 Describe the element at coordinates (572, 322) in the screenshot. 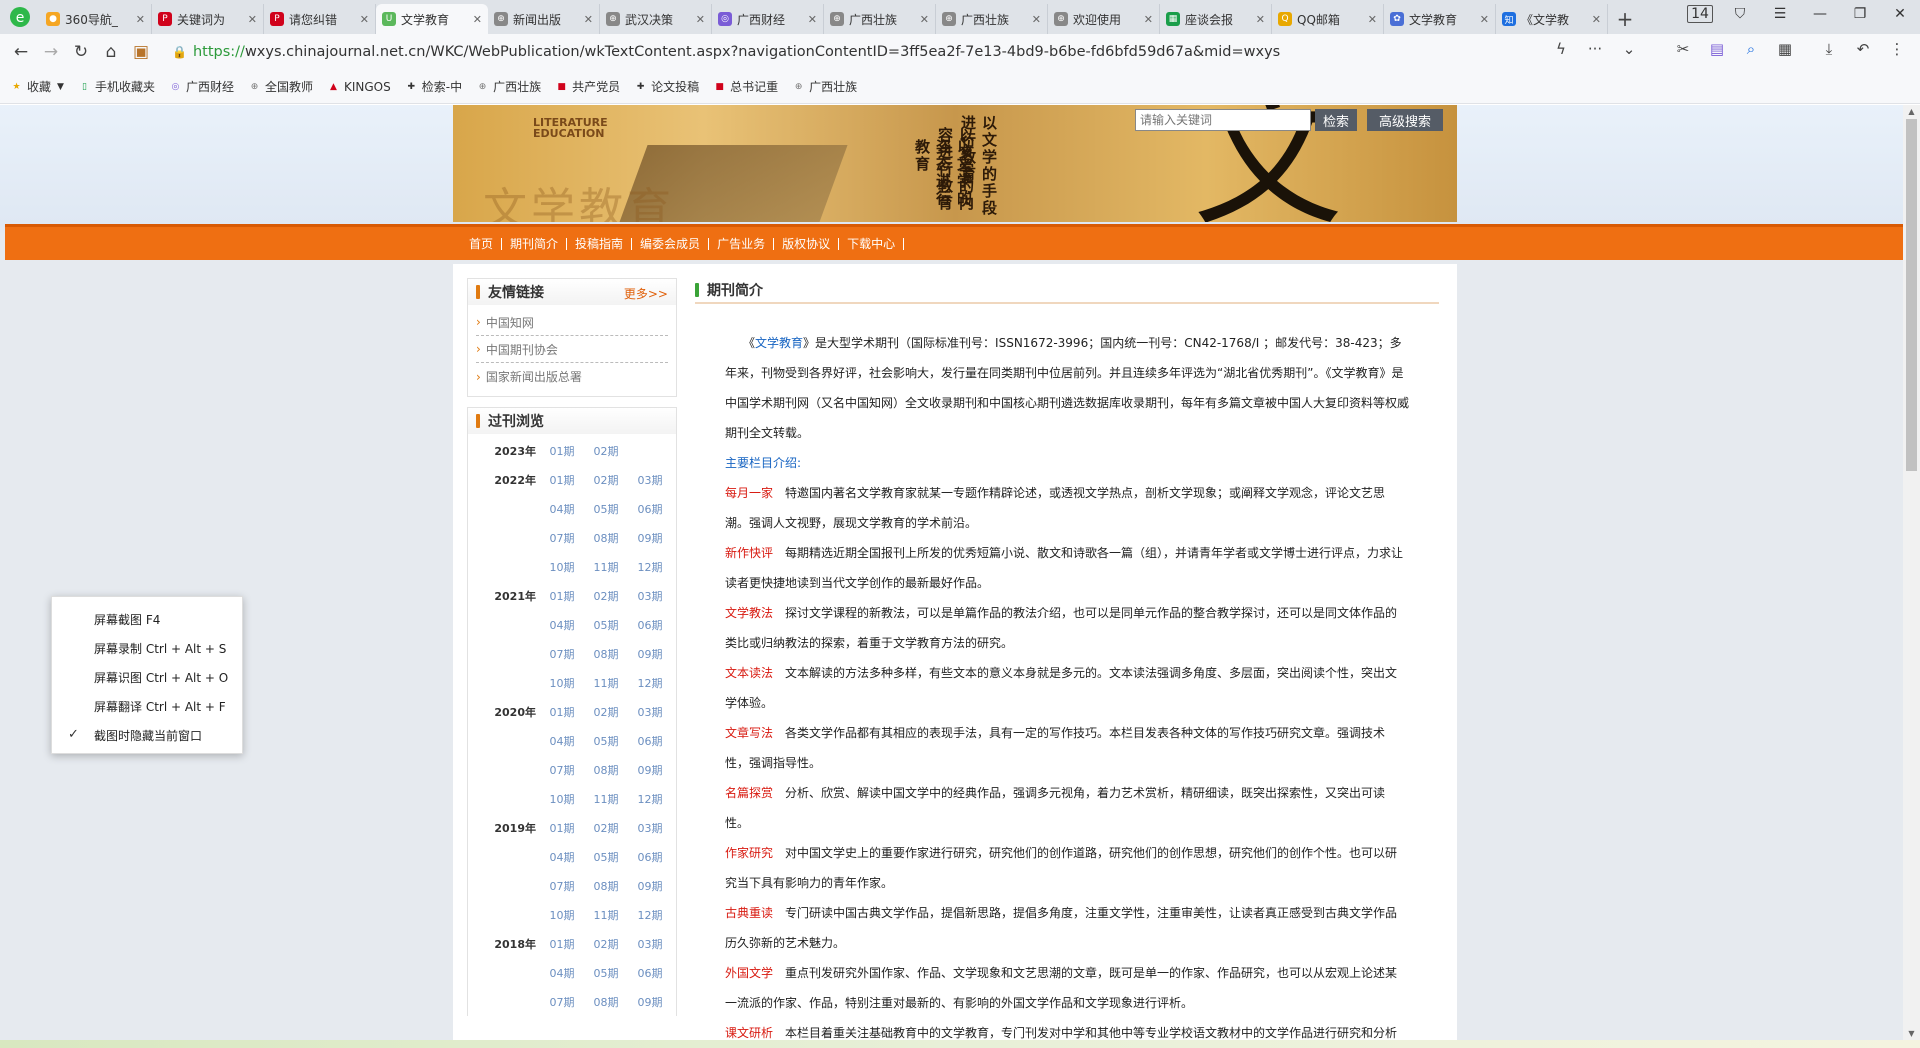

I see `friend-link: 中国知网` at that location.